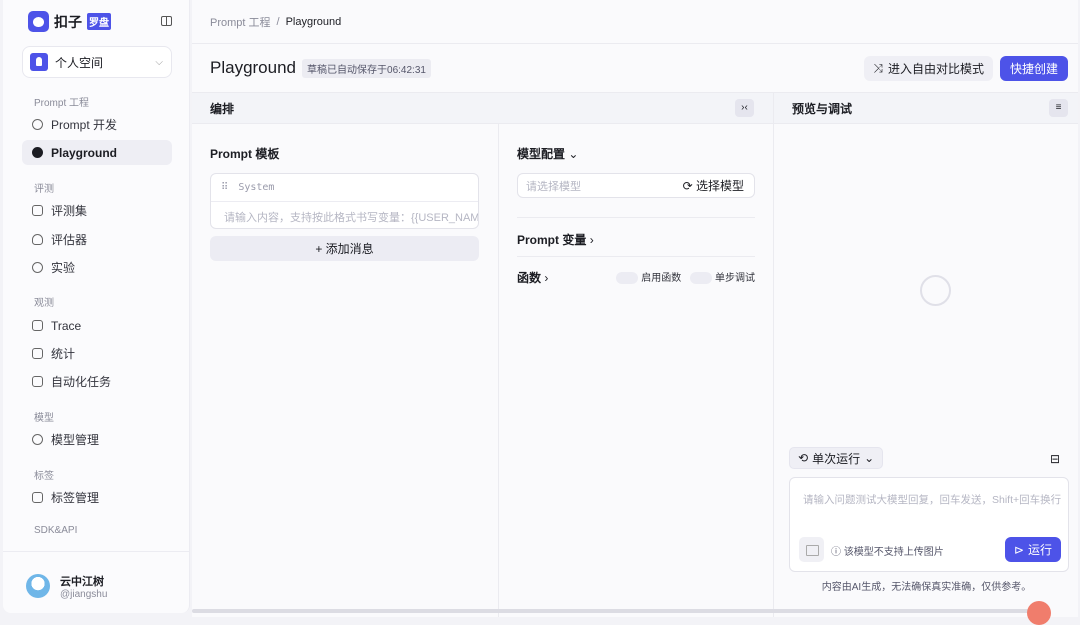 Image resolution: width=1080 pixels, height=625 pixels. What do you see at coordinates (1018, 549) in the screenshot?
I see `play-circle-icon: ⊳` at bounding box center [1018, 549].